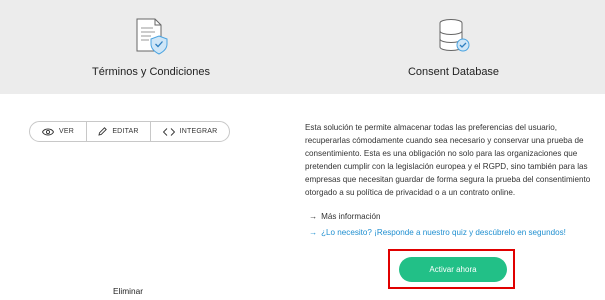 This screenshot has height=300, width=605. Describe the element at coordinates (128, 291) in the screenshot. I see `delete-link: Eliminar` at that location.